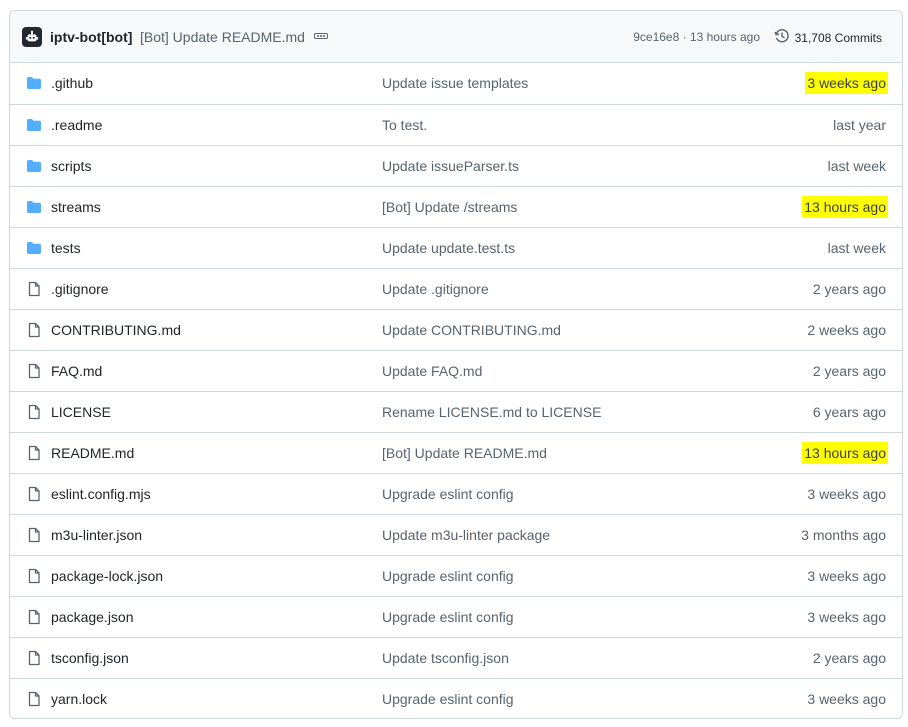 The height and width of the screenshot is (727, 908). Describe the element at coordinates (66, 248) in the screenshot. I see `file-name-link: tests` at that location.